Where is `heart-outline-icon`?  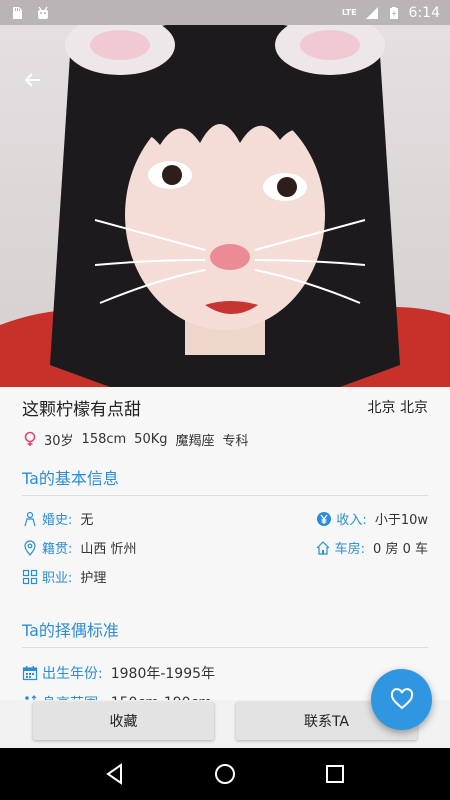 heart-outline-icon is located at coordinates (401, 698).